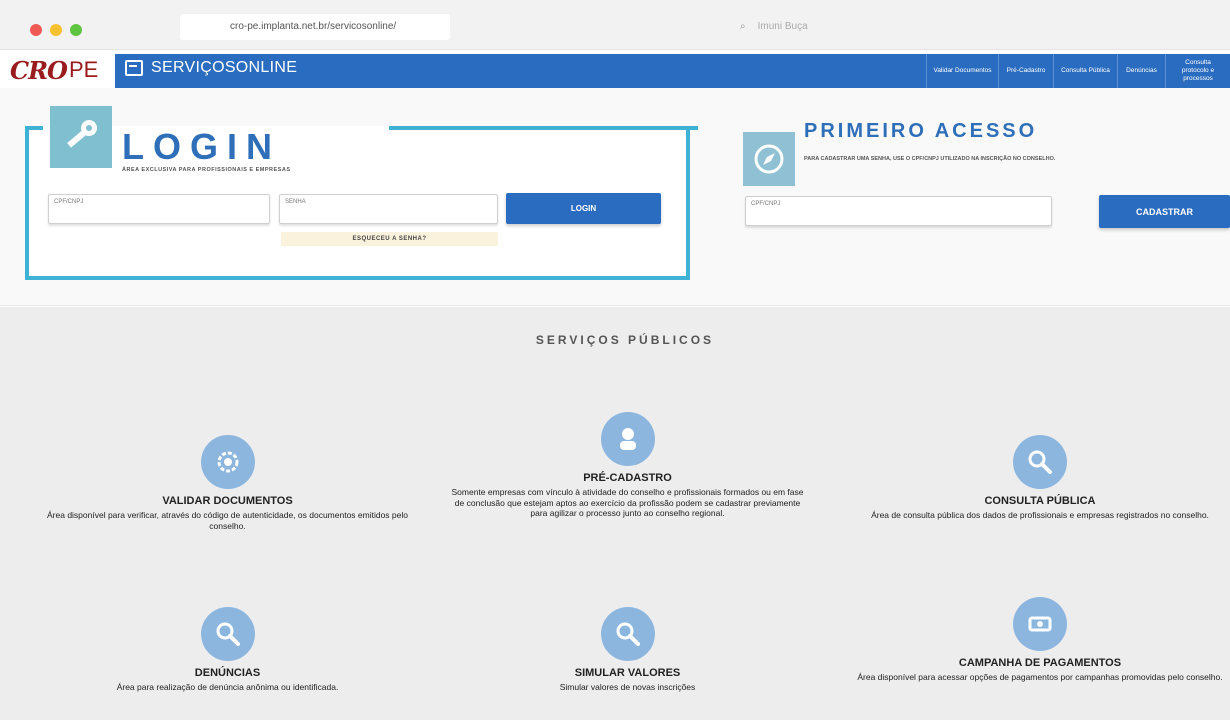 Image resolution: width=1230 pixels, height=720 pixels. What do you see at coordinates (1164, 211) in the screenshot?
I see `cadastrar-button: CADASTRAR` at bounding box center [1164, 211].